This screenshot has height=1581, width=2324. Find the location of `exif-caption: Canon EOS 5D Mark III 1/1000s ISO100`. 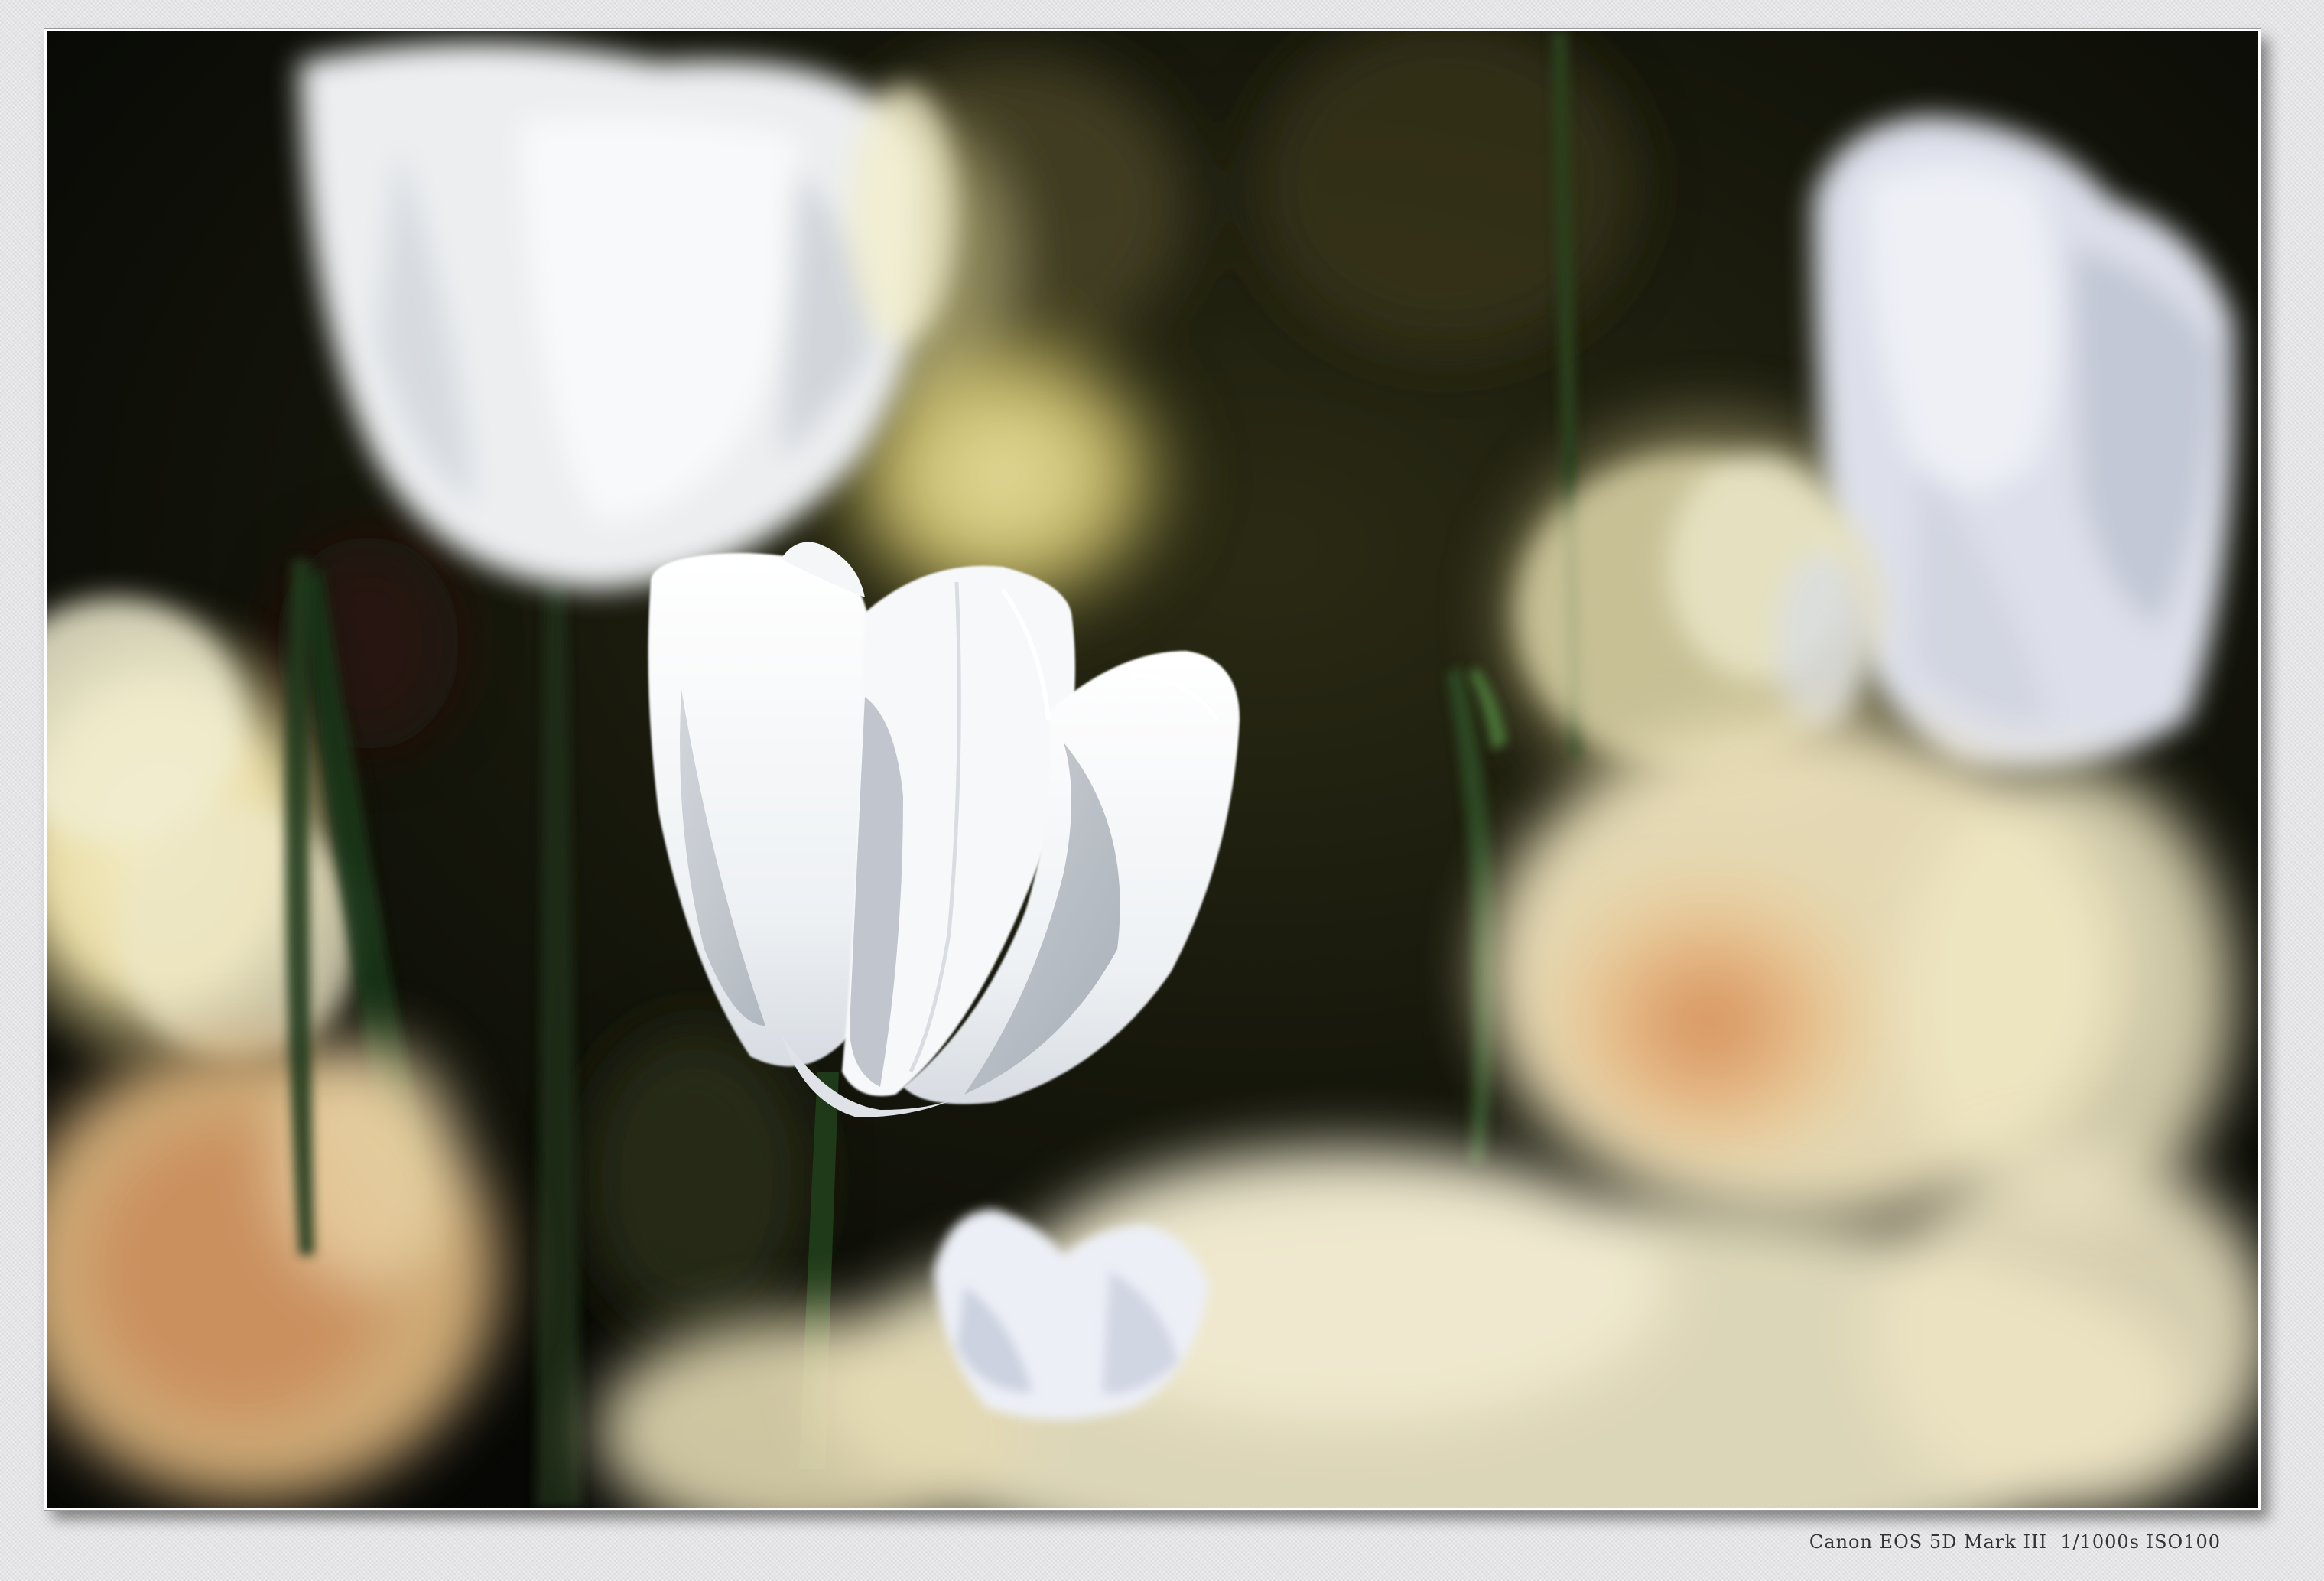

exif-caption: Canon EOS 5D Mark III 1/1000s ISO100 is located at coordinates (2015, 1542).